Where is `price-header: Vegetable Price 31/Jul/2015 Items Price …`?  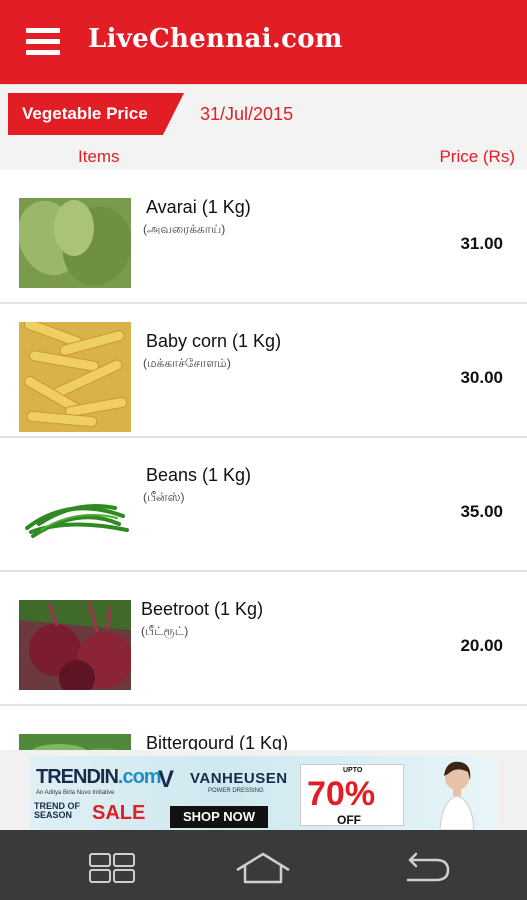 price-header: Vegetable Price 31/Jul/2015 Items Price … is located at coordinates (263, 127).